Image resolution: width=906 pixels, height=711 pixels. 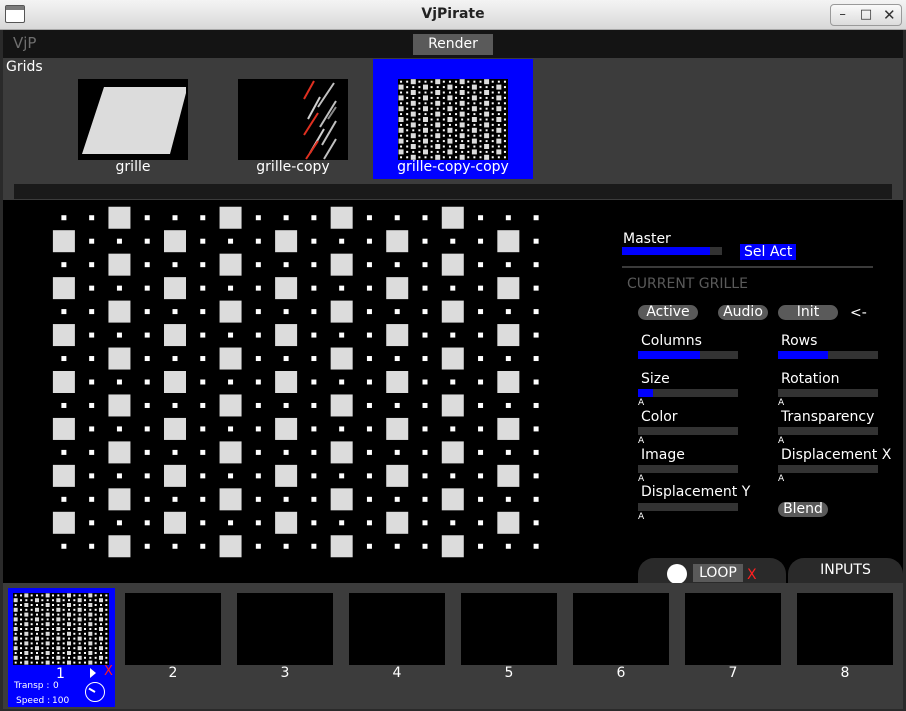 I want to click on loop-tab: LOOP X, so click(x=712, y=571).